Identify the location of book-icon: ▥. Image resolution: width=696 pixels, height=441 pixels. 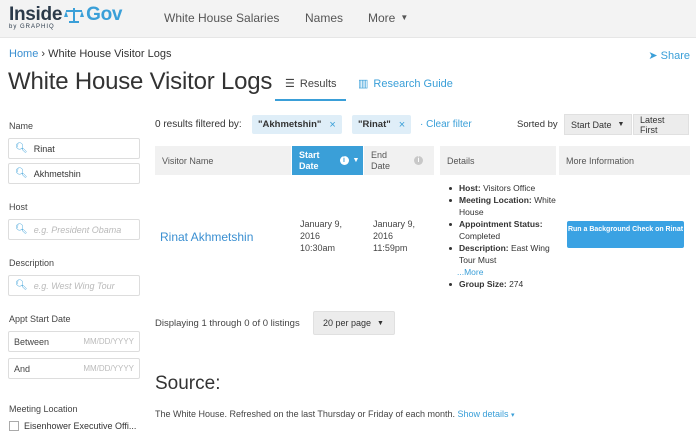
(363, 84).